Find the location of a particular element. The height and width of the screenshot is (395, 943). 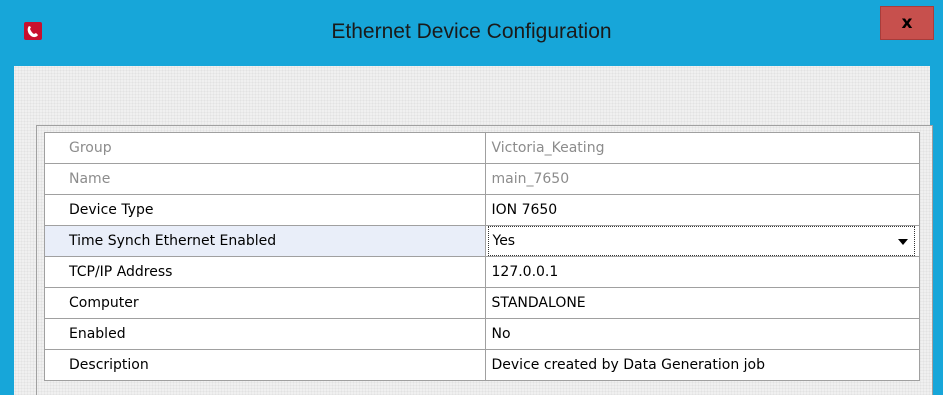

time-synch-dropdown: Yes is located at coordinates (701, 241).